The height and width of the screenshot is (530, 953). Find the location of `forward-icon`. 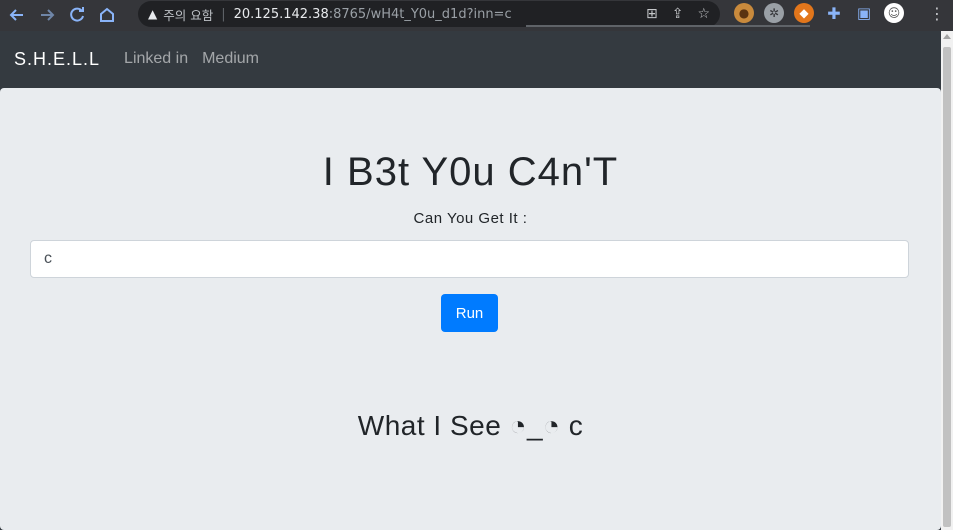

forward-icon is located at coordinates (48, 15).